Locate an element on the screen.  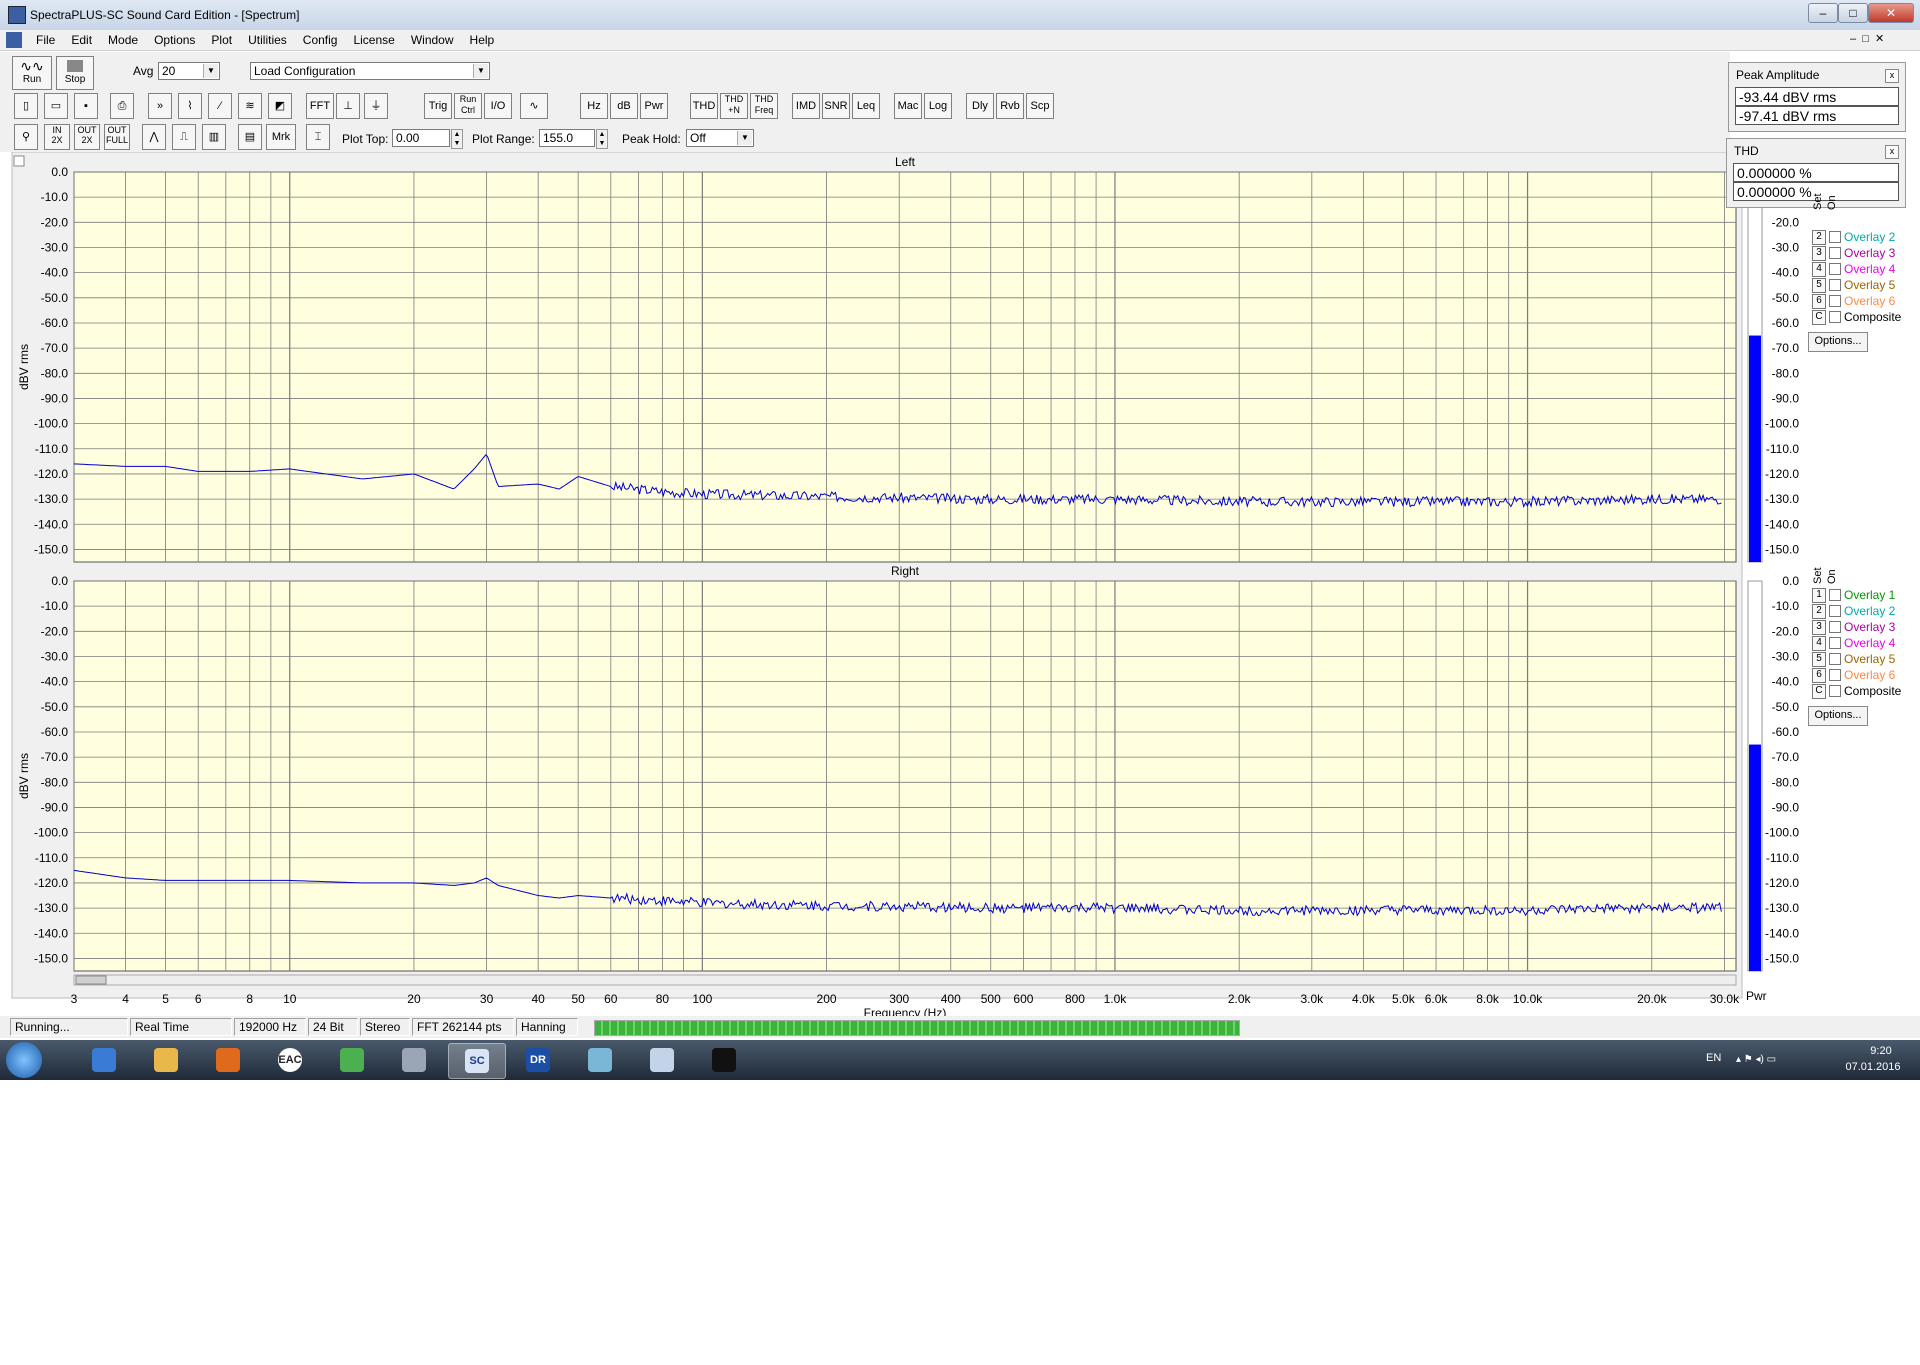
plot-range-input: 155.0 is located at coordinates (567, 138).